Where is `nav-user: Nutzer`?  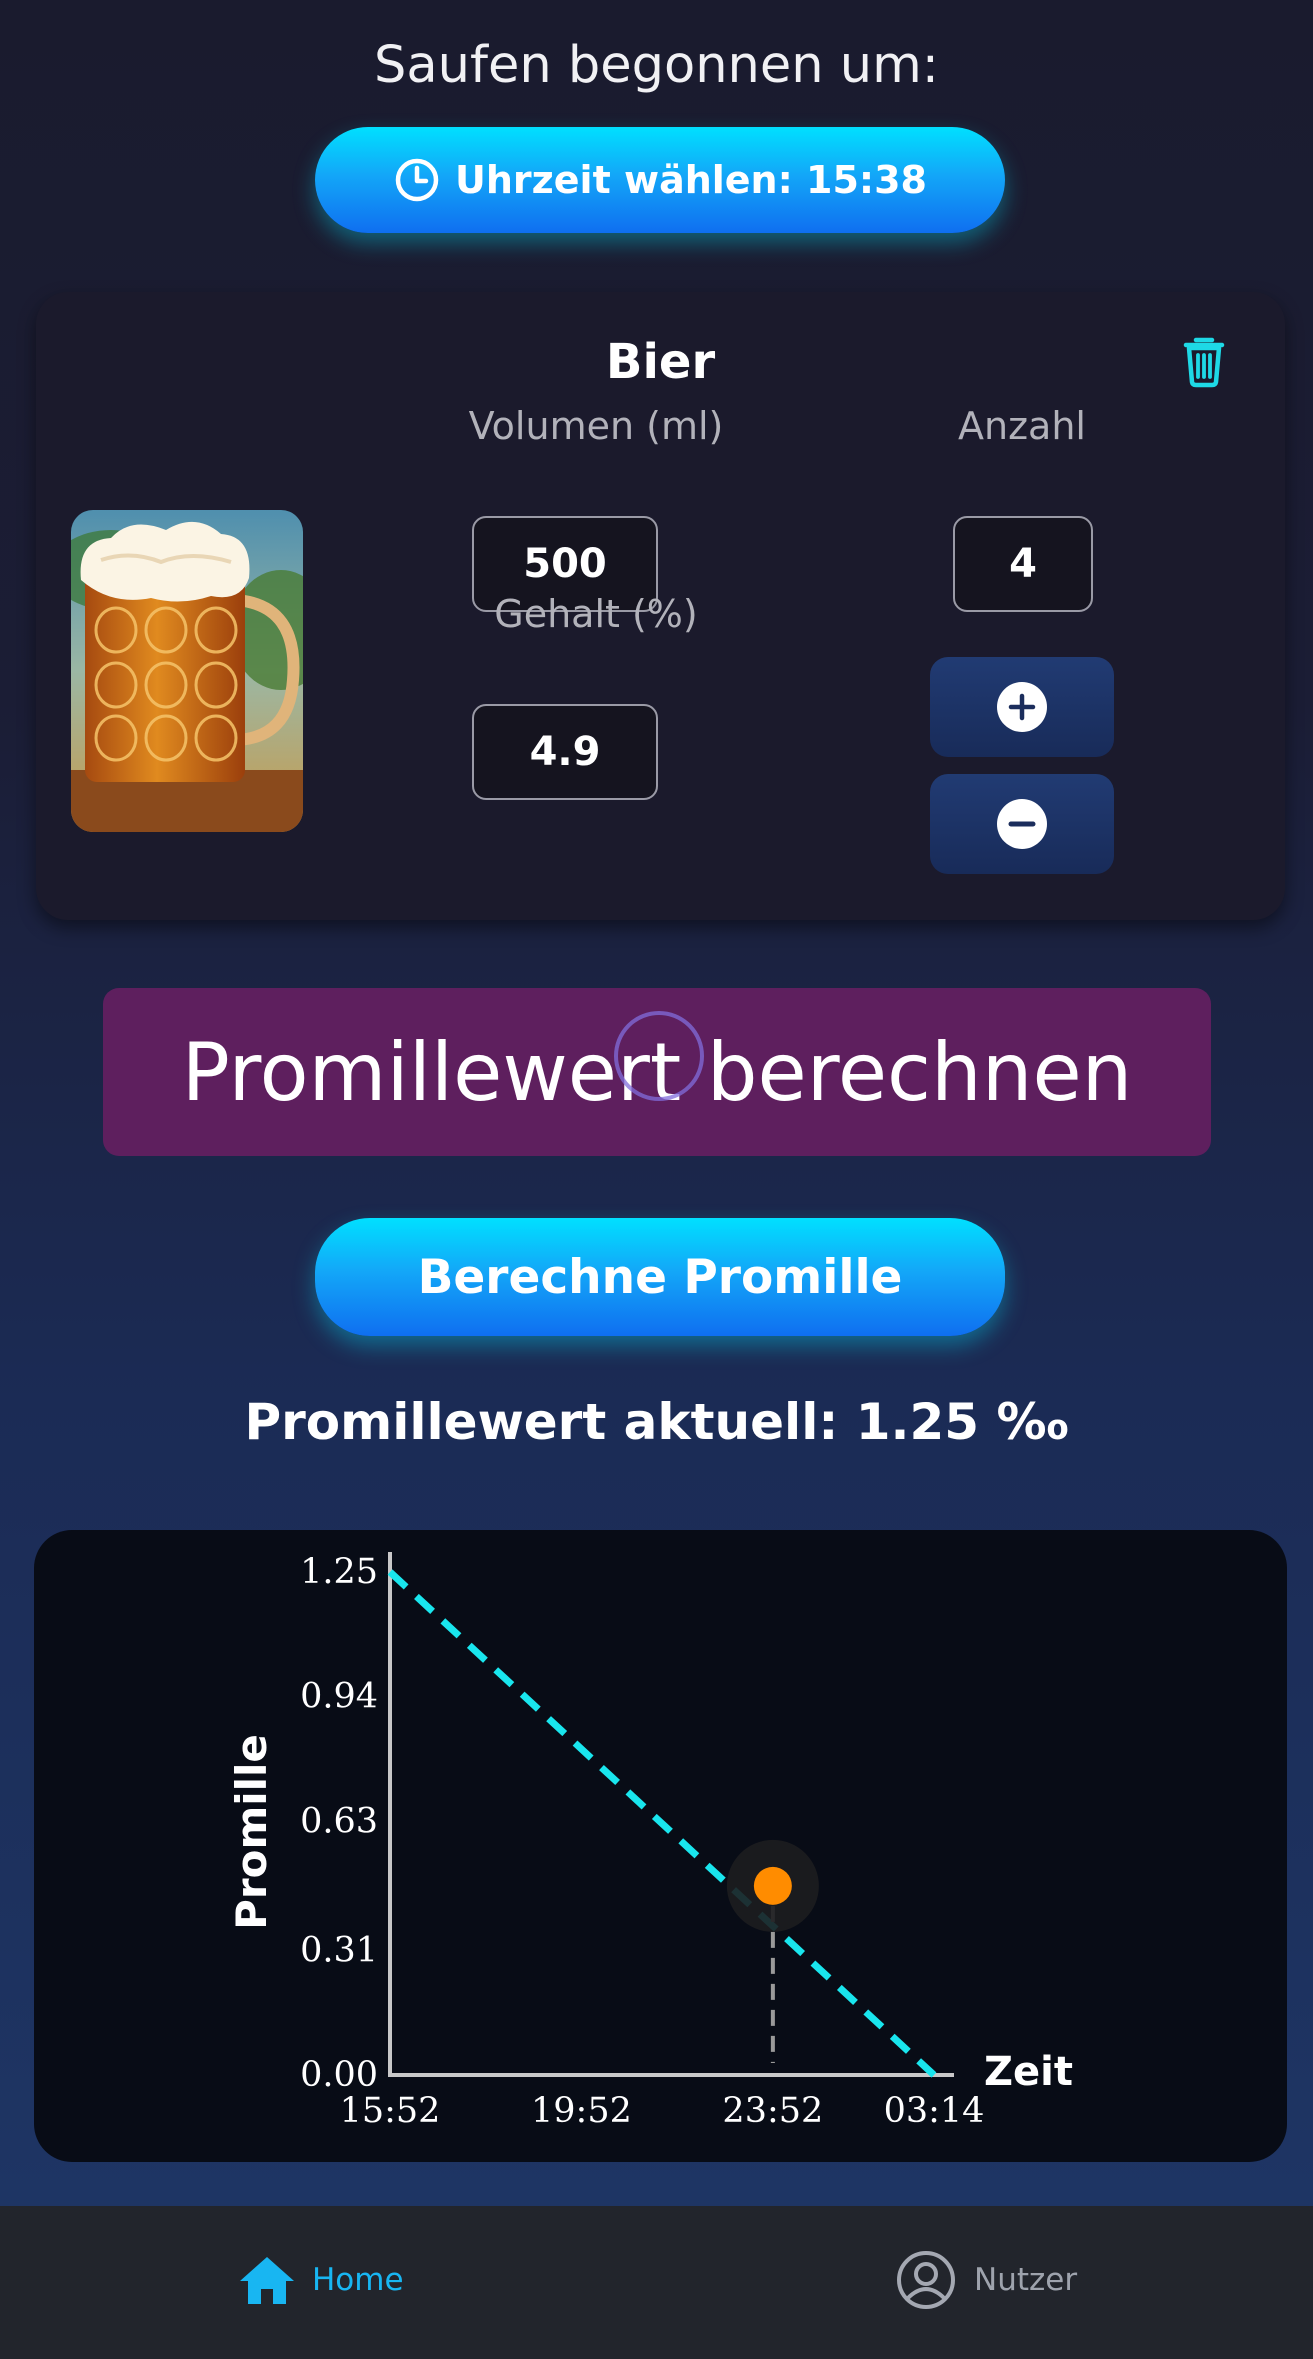 nav-user: Nutzer is located at coordinates (986, 2280).